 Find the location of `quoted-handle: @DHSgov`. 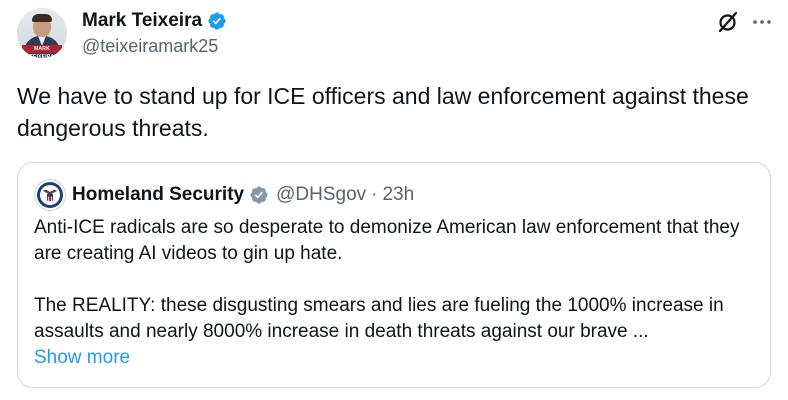

quoted-handle: @DHSgov is located at coordinates (321, 195).